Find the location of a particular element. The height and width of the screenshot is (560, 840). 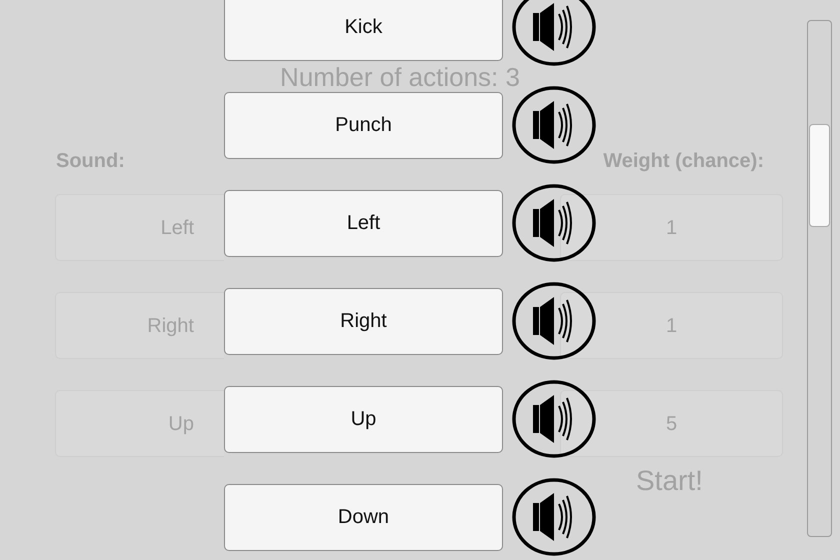

scrollbar-track is located at coordinates (819, 278).